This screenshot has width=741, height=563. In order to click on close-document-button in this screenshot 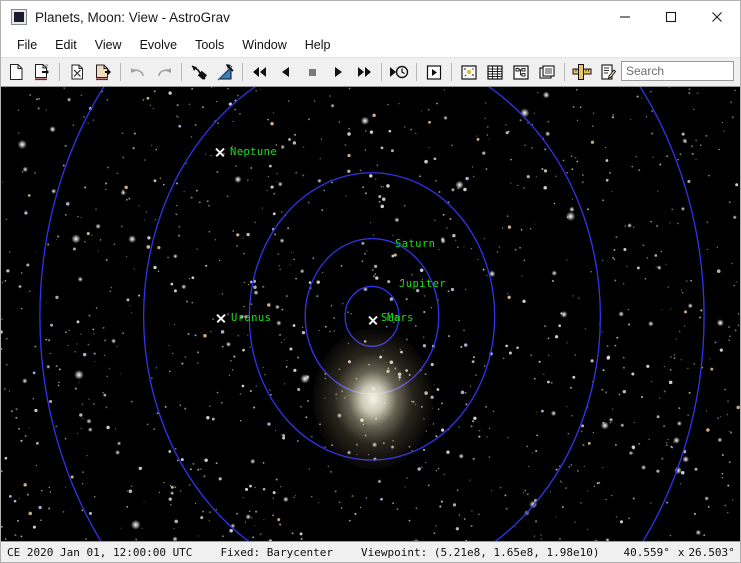, I will do `click(77, 72)`.